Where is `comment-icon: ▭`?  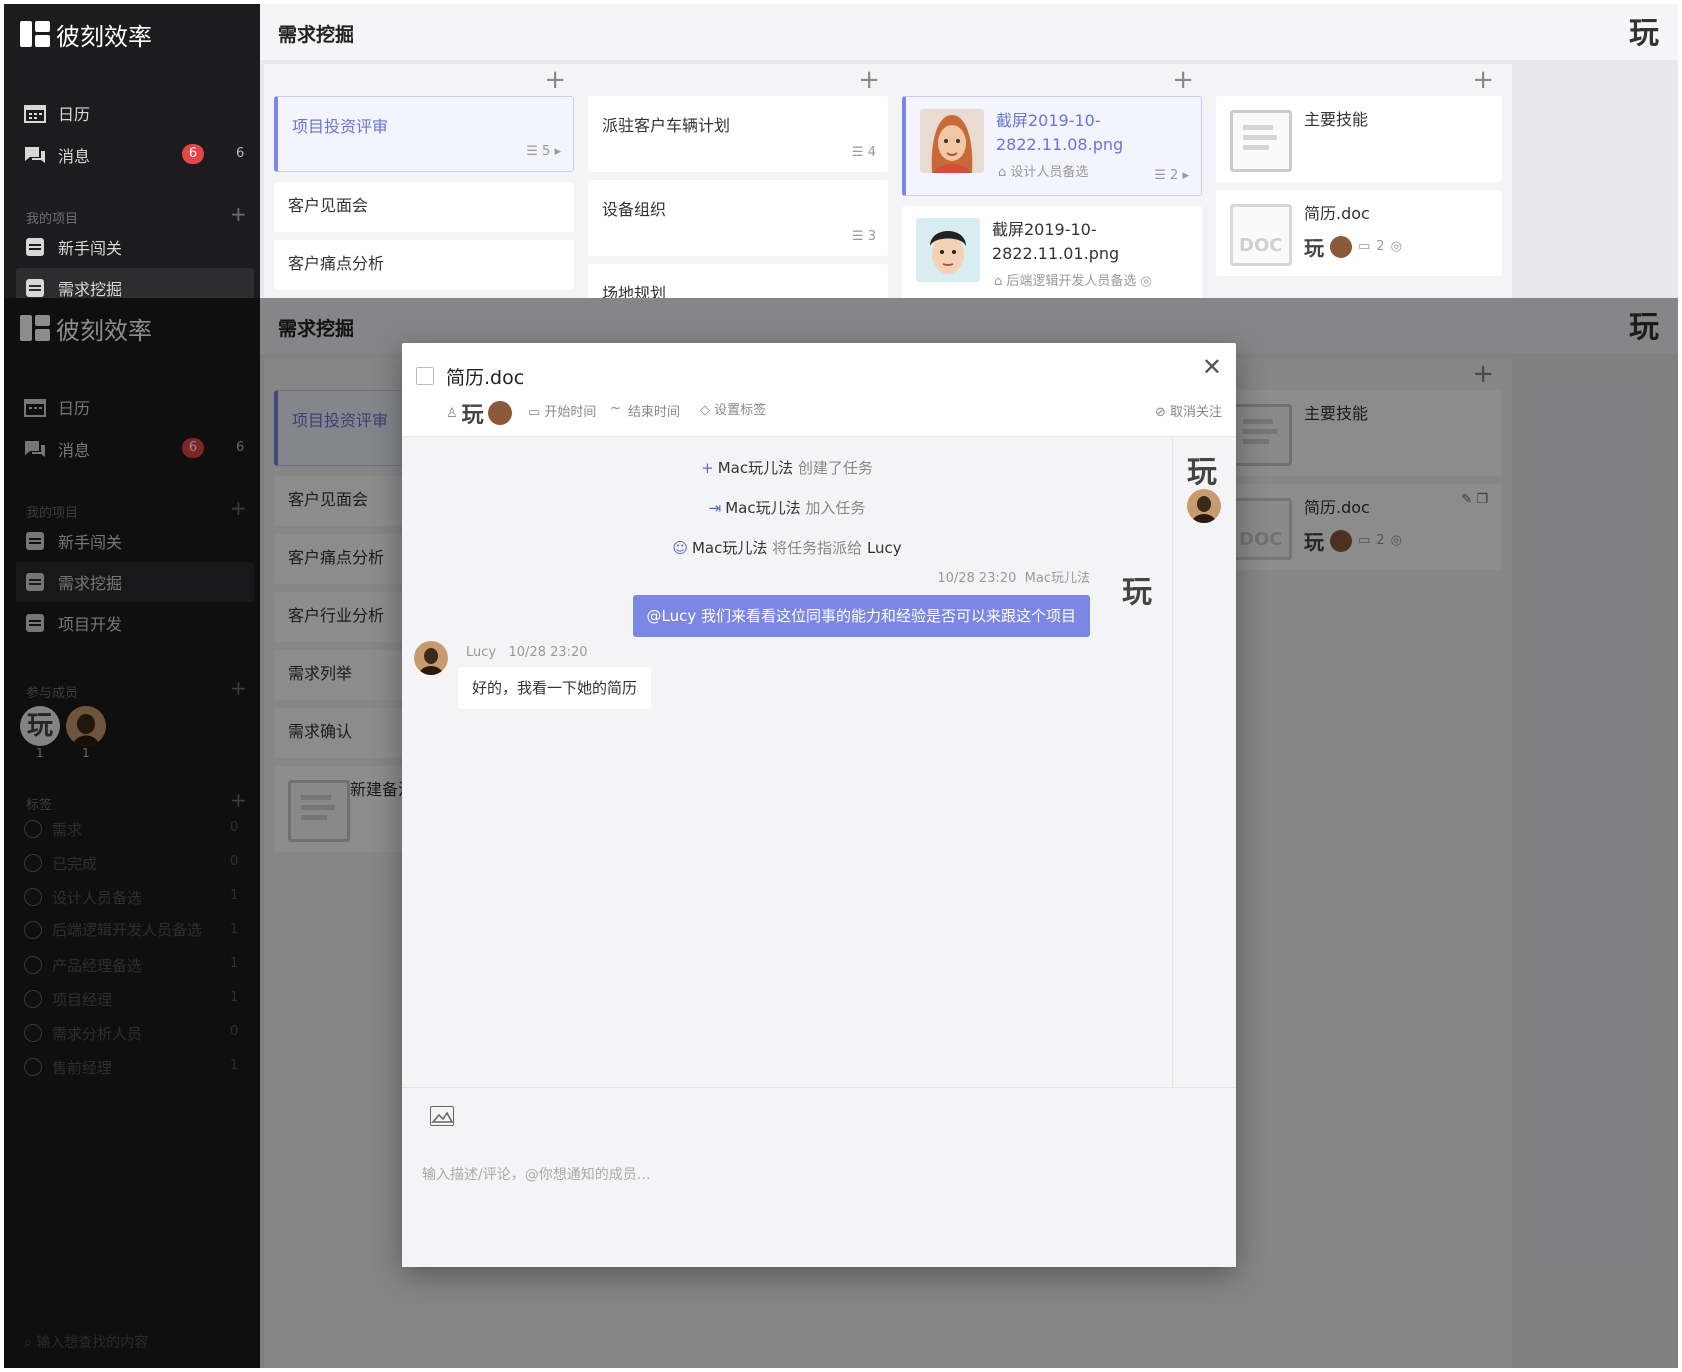 comment-icon: ▭ is located at coordinates (1364, 246).